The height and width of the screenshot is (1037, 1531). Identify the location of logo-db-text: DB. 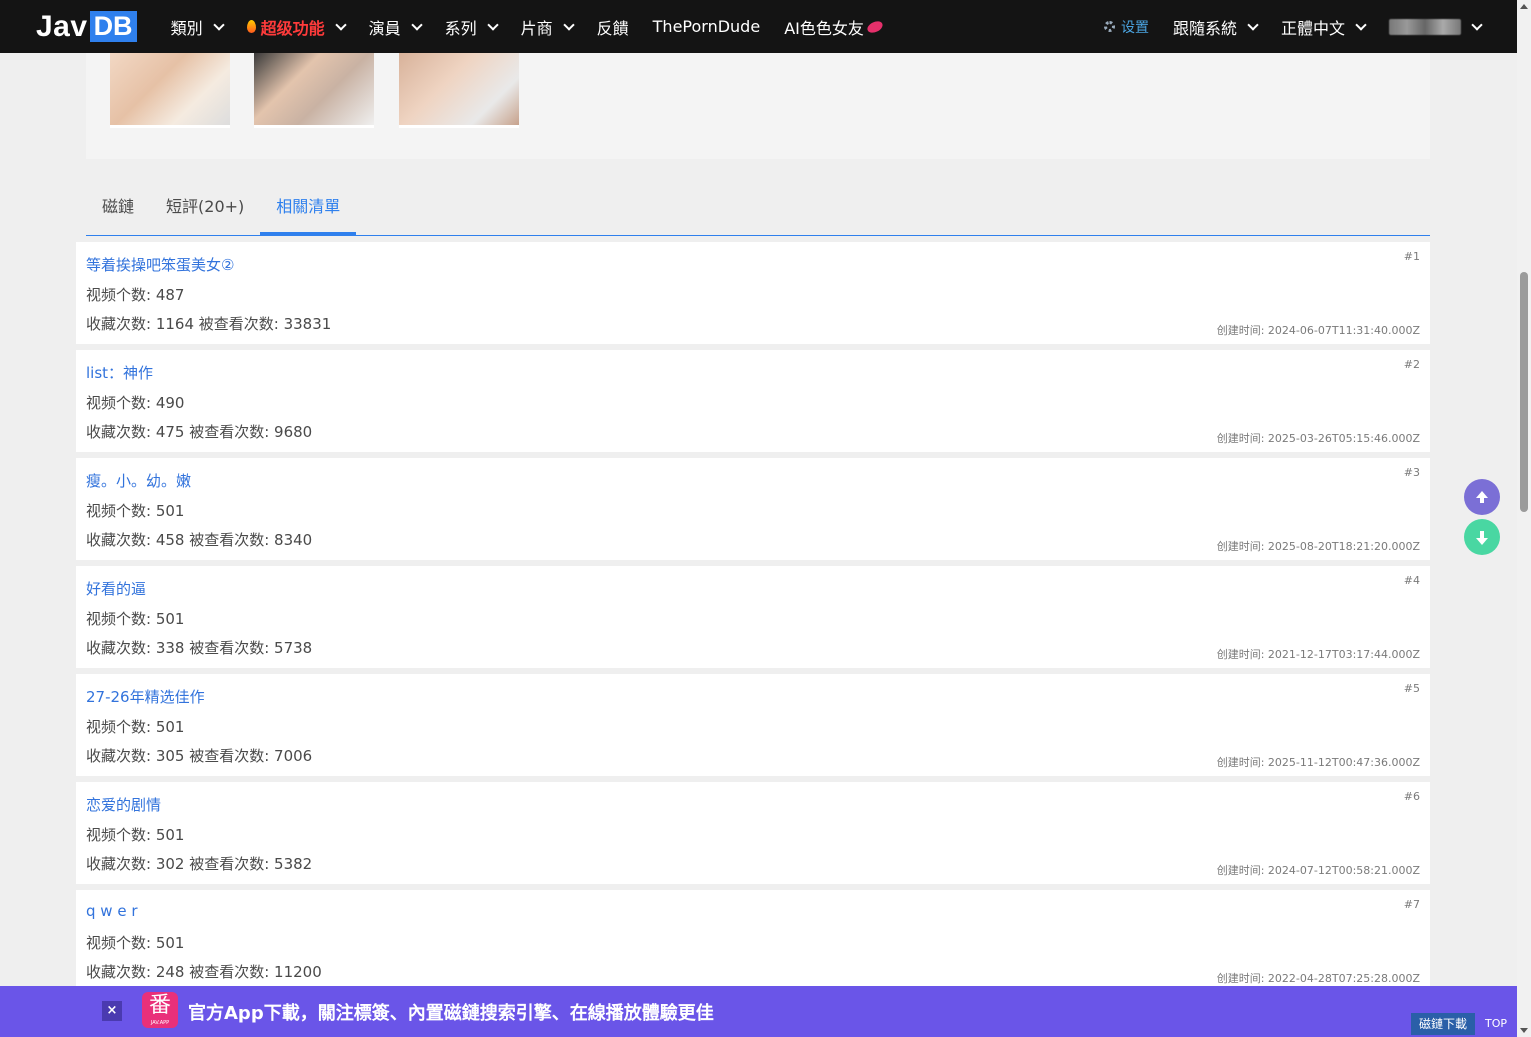
(113, 26).